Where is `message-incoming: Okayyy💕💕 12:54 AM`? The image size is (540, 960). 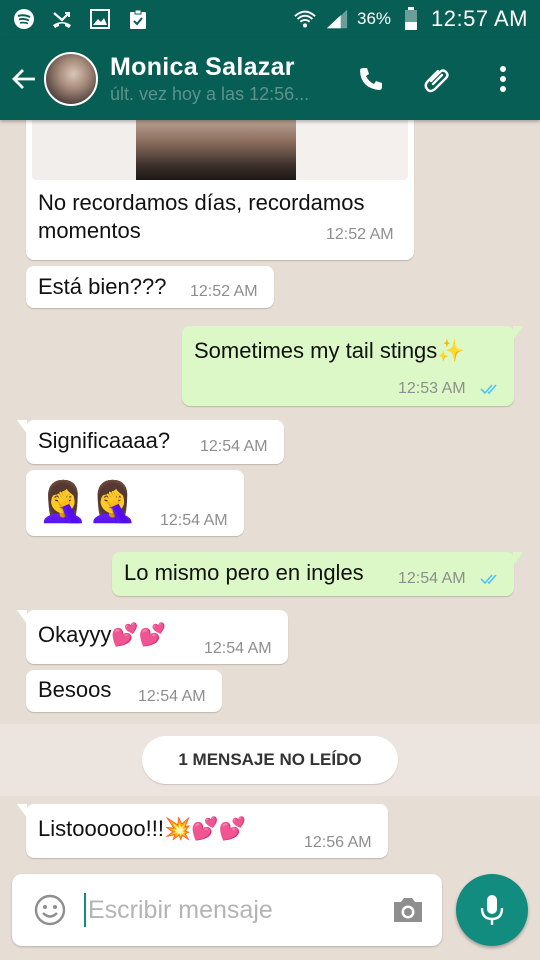
message-incoming: Okayyy💕💕 12:54 AM is located at coordinates (152, 637).